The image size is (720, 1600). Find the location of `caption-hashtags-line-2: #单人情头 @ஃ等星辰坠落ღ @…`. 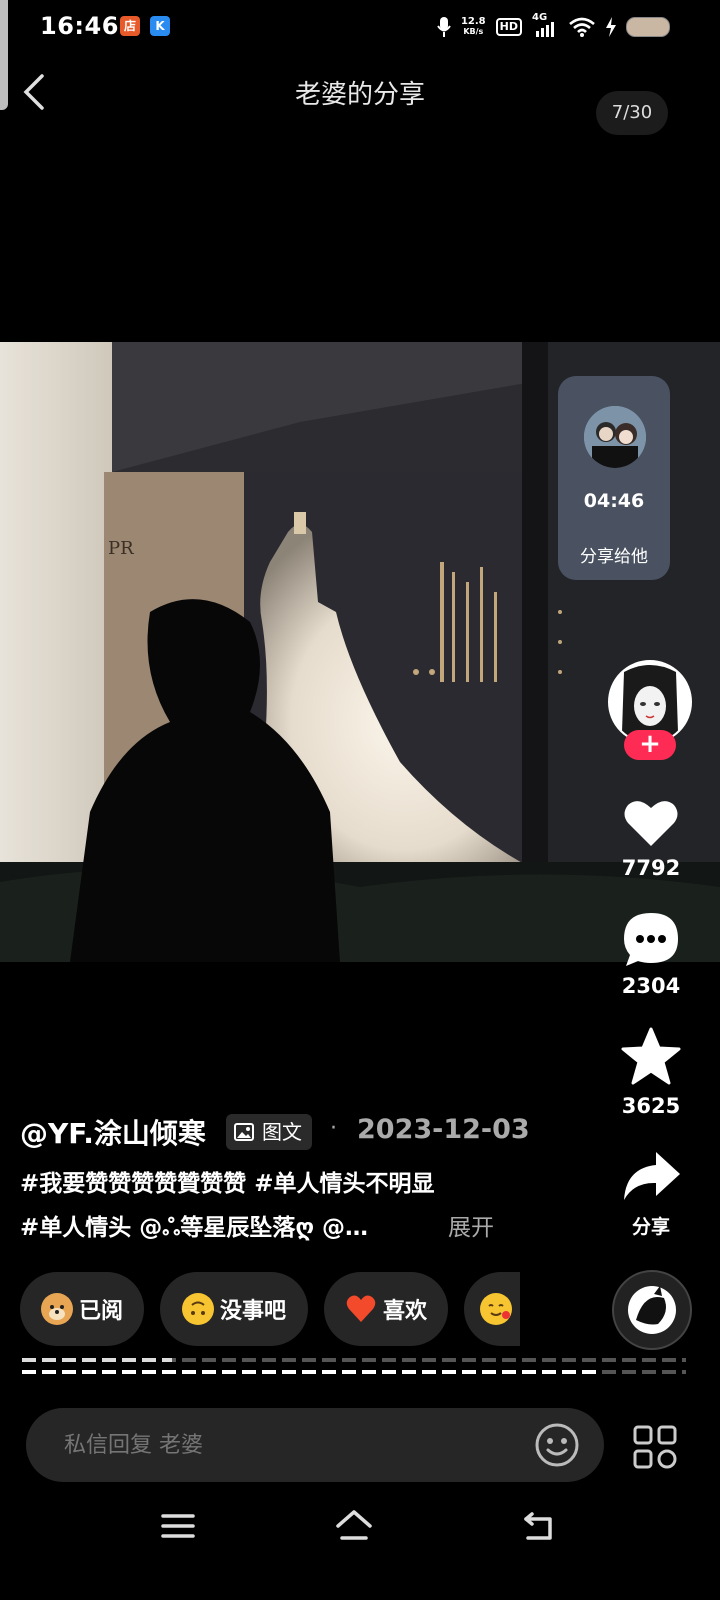

caption-hashtags-line-2: #单人情头 @ஃ等星辰坠落ღ @… is located at coordinates (194, 1226).